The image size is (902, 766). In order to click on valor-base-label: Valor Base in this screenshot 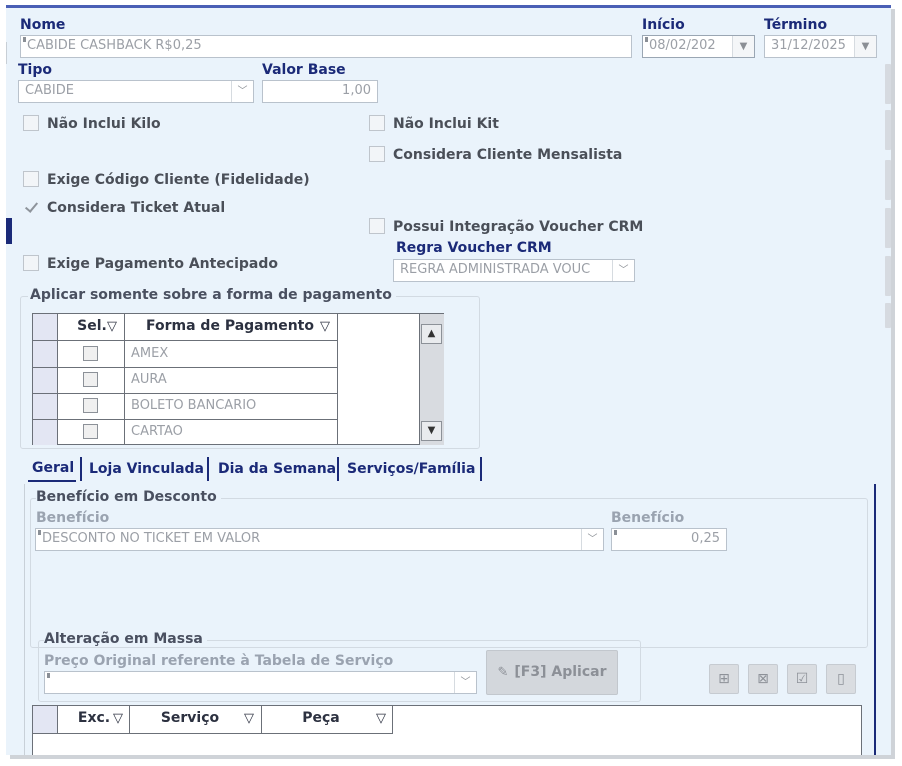, I will do `click(304, 70)`.